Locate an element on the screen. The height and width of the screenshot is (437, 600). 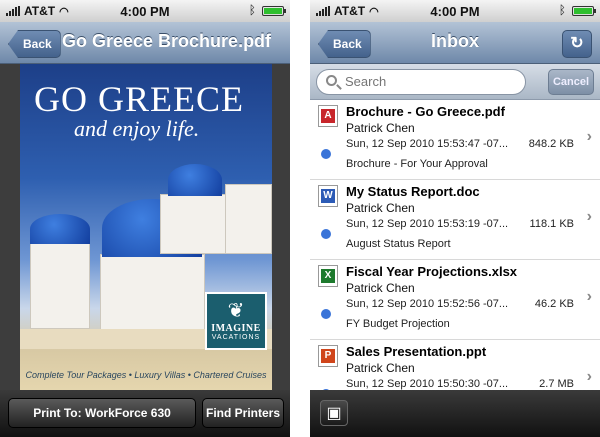
nav-bar: Back Inbox ↻ is located at coordinates (455, 43).